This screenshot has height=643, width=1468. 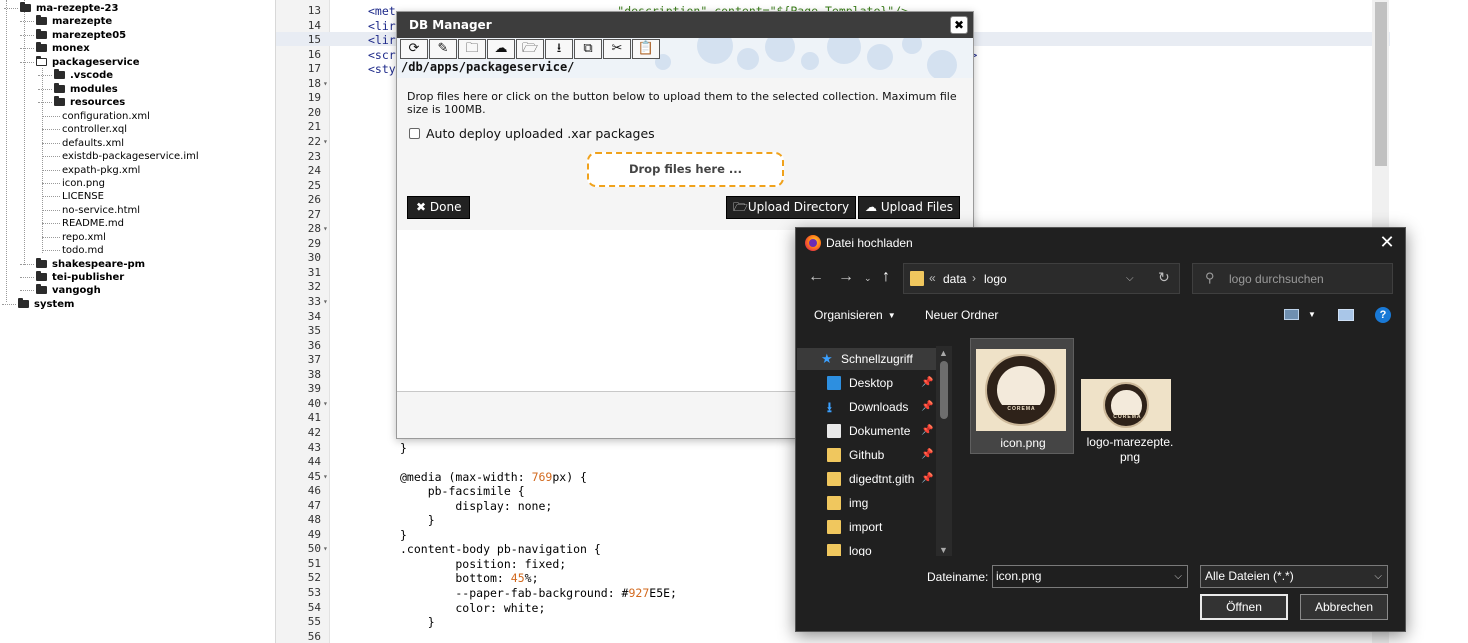 I want to click on scroll-down-icon: ▼, so click(x=943, y=550).